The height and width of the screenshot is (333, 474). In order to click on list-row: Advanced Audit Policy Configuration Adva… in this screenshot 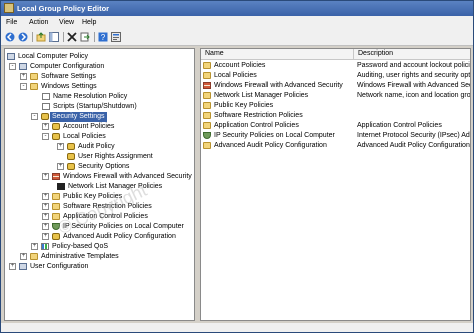, I will do `click(335, 145)`.